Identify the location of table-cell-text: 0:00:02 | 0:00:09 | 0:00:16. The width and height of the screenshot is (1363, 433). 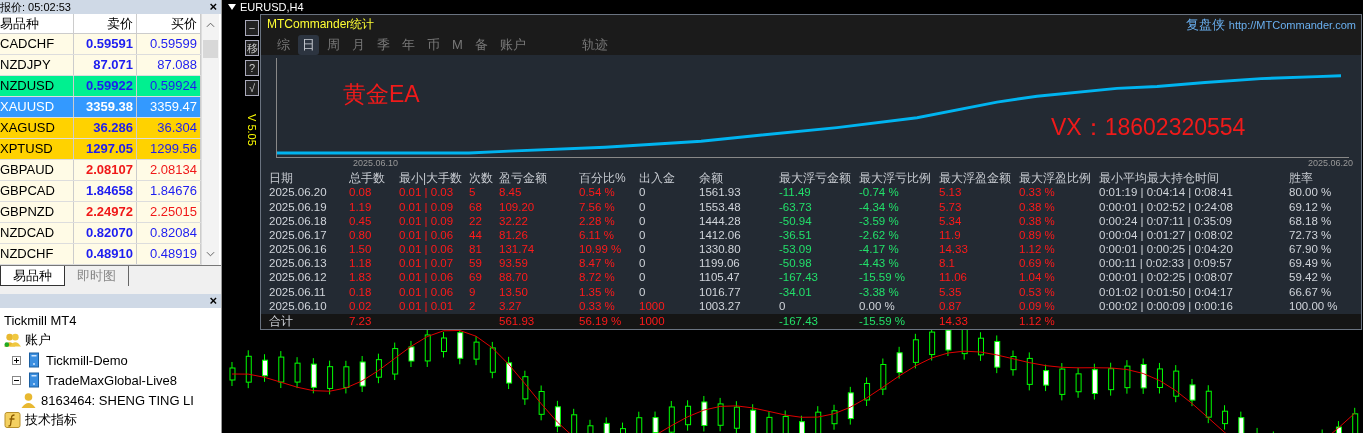
(1166, 305).